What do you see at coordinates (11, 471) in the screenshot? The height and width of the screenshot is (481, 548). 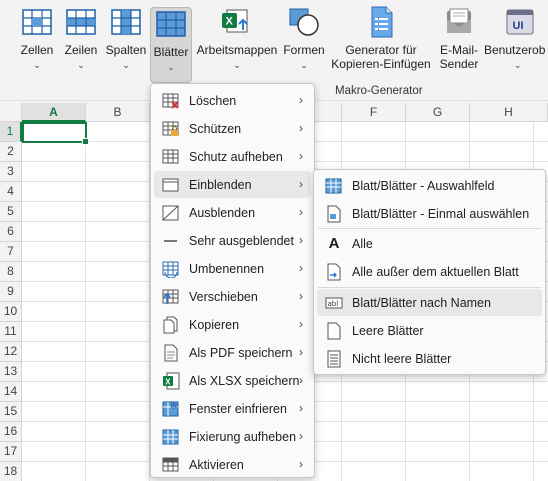 I see `row-header-18: 18` at bounding box center [11, 471].